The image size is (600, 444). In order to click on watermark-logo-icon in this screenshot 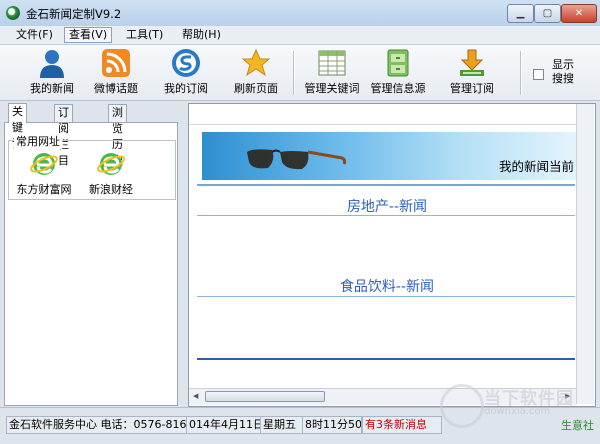, I will do `click(462, 406)`.